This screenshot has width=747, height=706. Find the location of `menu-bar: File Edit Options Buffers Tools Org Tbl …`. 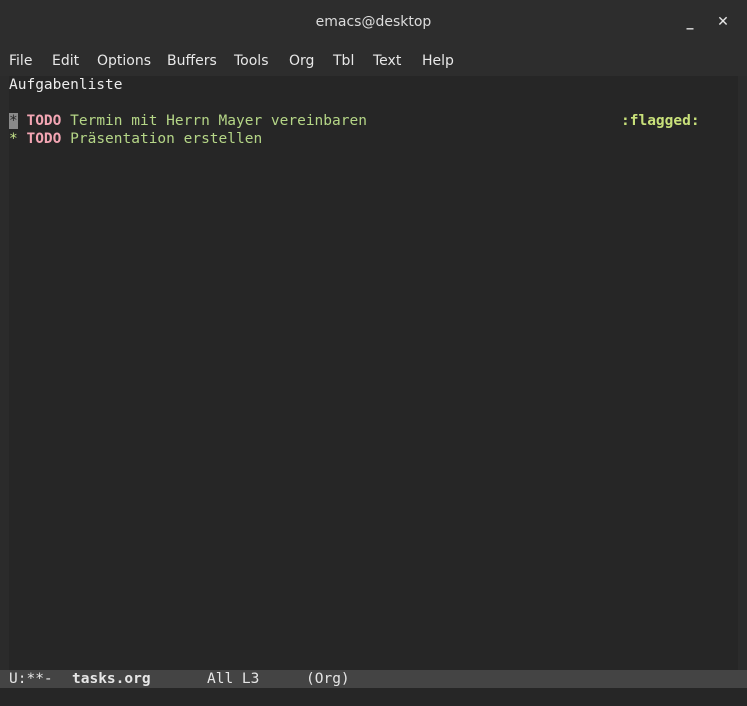

menu-bar: File Edit Options Buffers Tools Org Tbl … is located at coordinates (373, 61).